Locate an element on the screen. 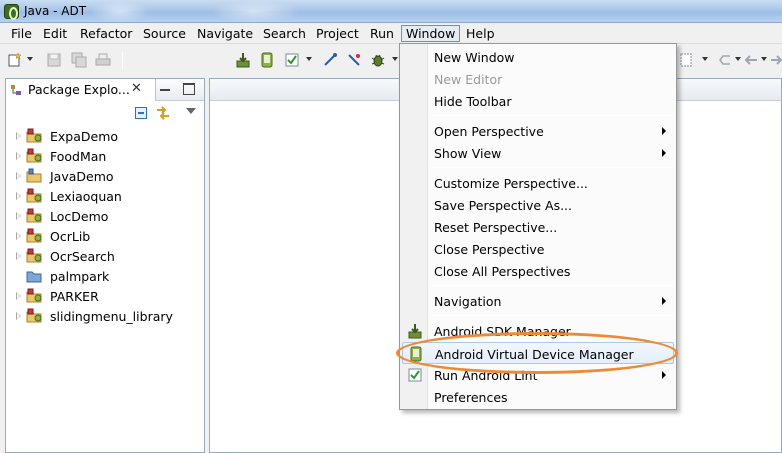  menu-item-show-view: Show View is located at coordinates (538, 153).